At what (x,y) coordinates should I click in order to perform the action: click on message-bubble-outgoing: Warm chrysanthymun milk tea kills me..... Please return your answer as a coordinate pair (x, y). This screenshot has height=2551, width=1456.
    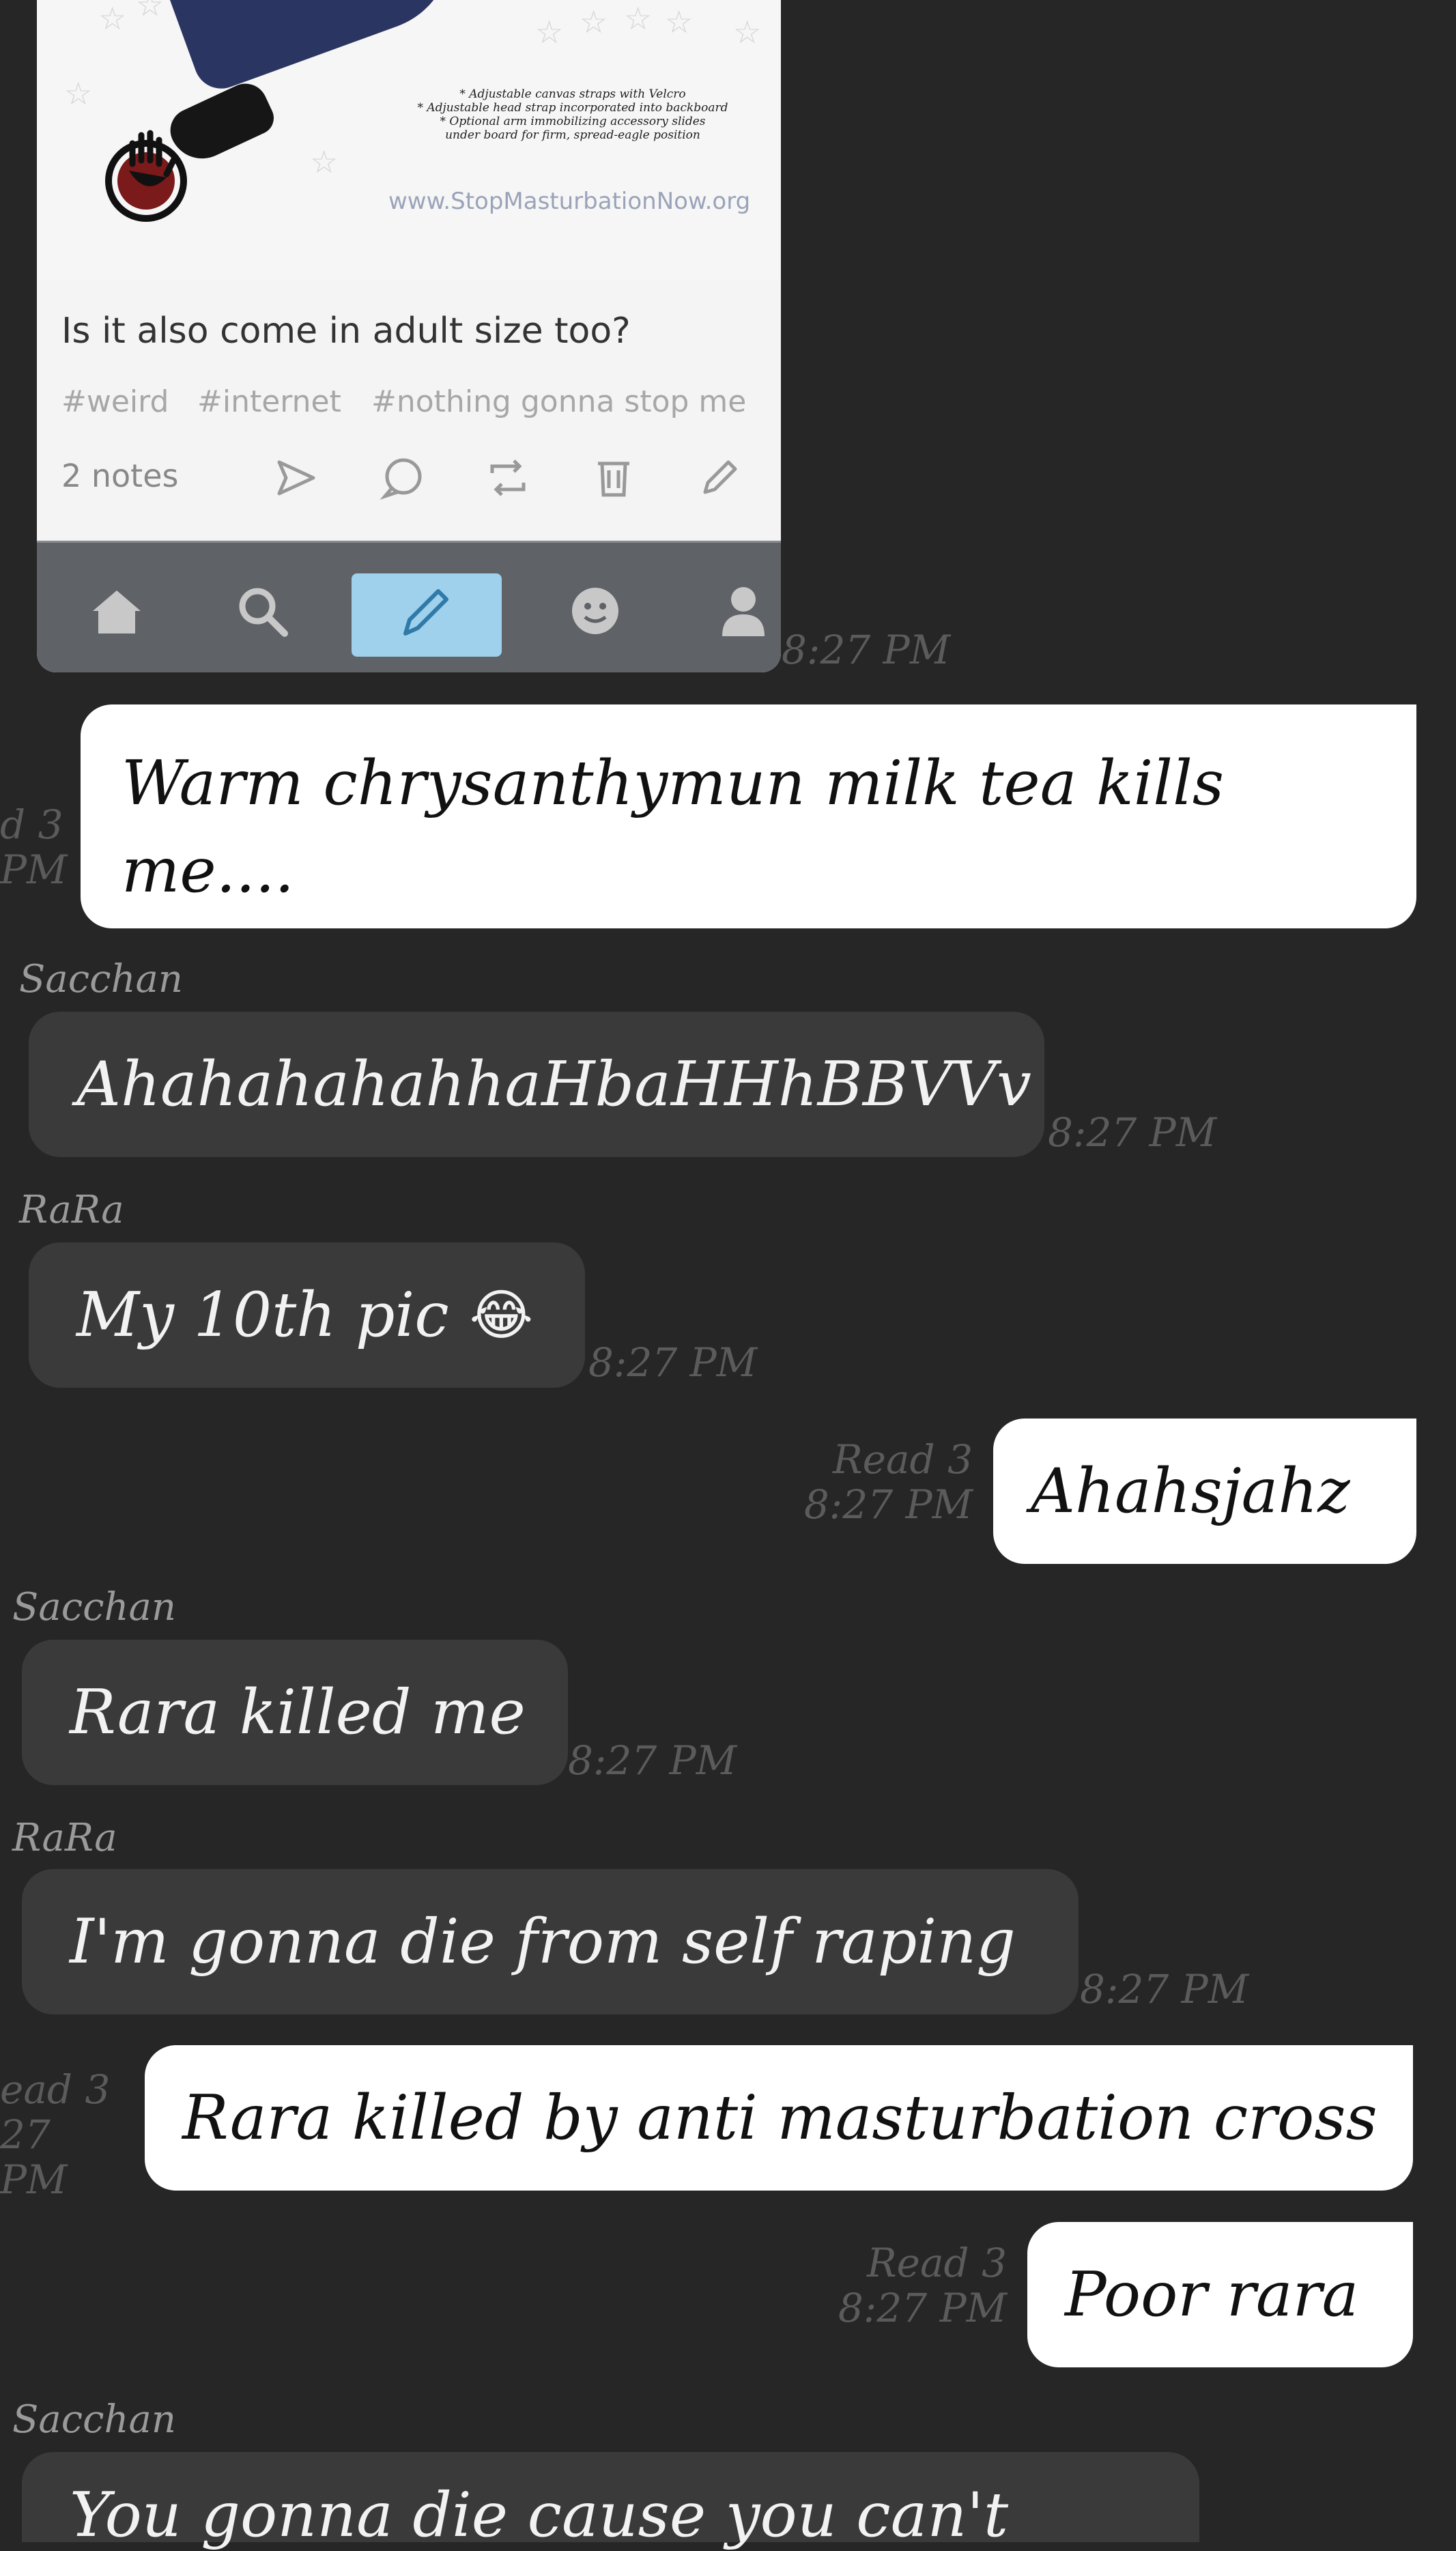
    Looking at the image, I should click on (748, 816).